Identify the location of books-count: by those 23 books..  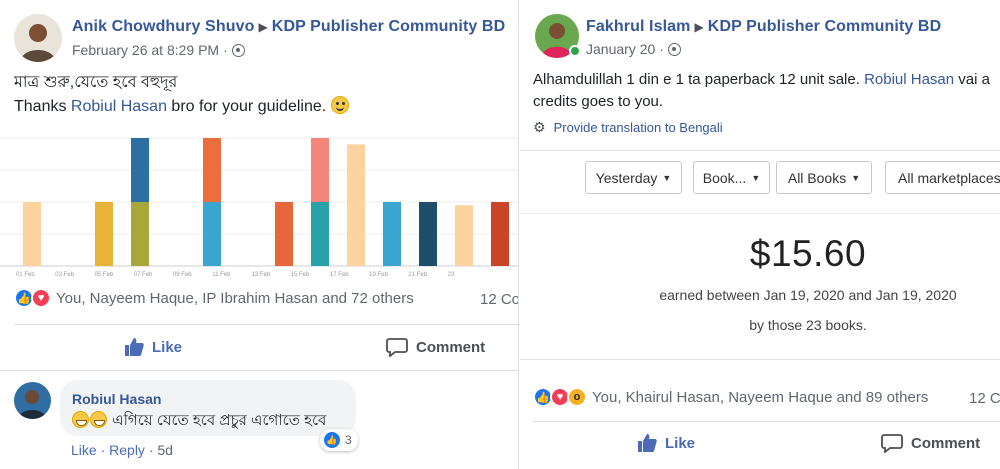
(808, 325).